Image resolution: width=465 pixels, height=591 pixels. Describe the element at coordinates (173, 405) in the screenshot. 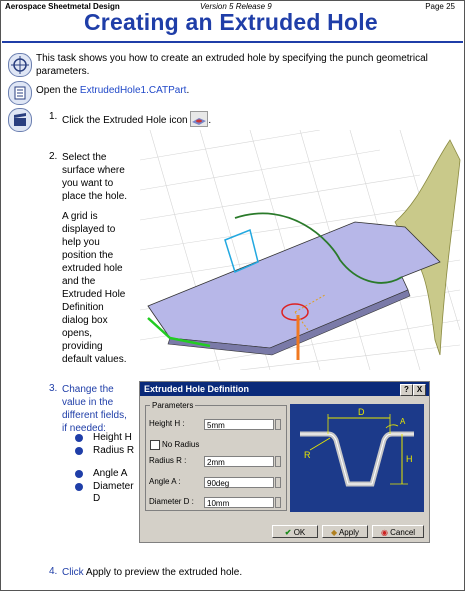

I see `parameters-label: Parameters` at that location.